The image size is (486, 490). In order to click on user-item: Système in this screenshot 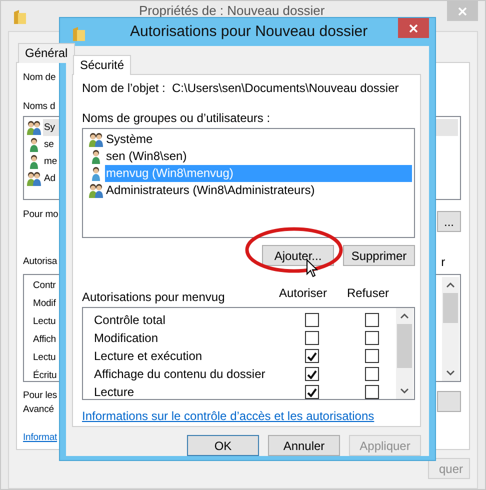, I will do `click(258, 139)`.